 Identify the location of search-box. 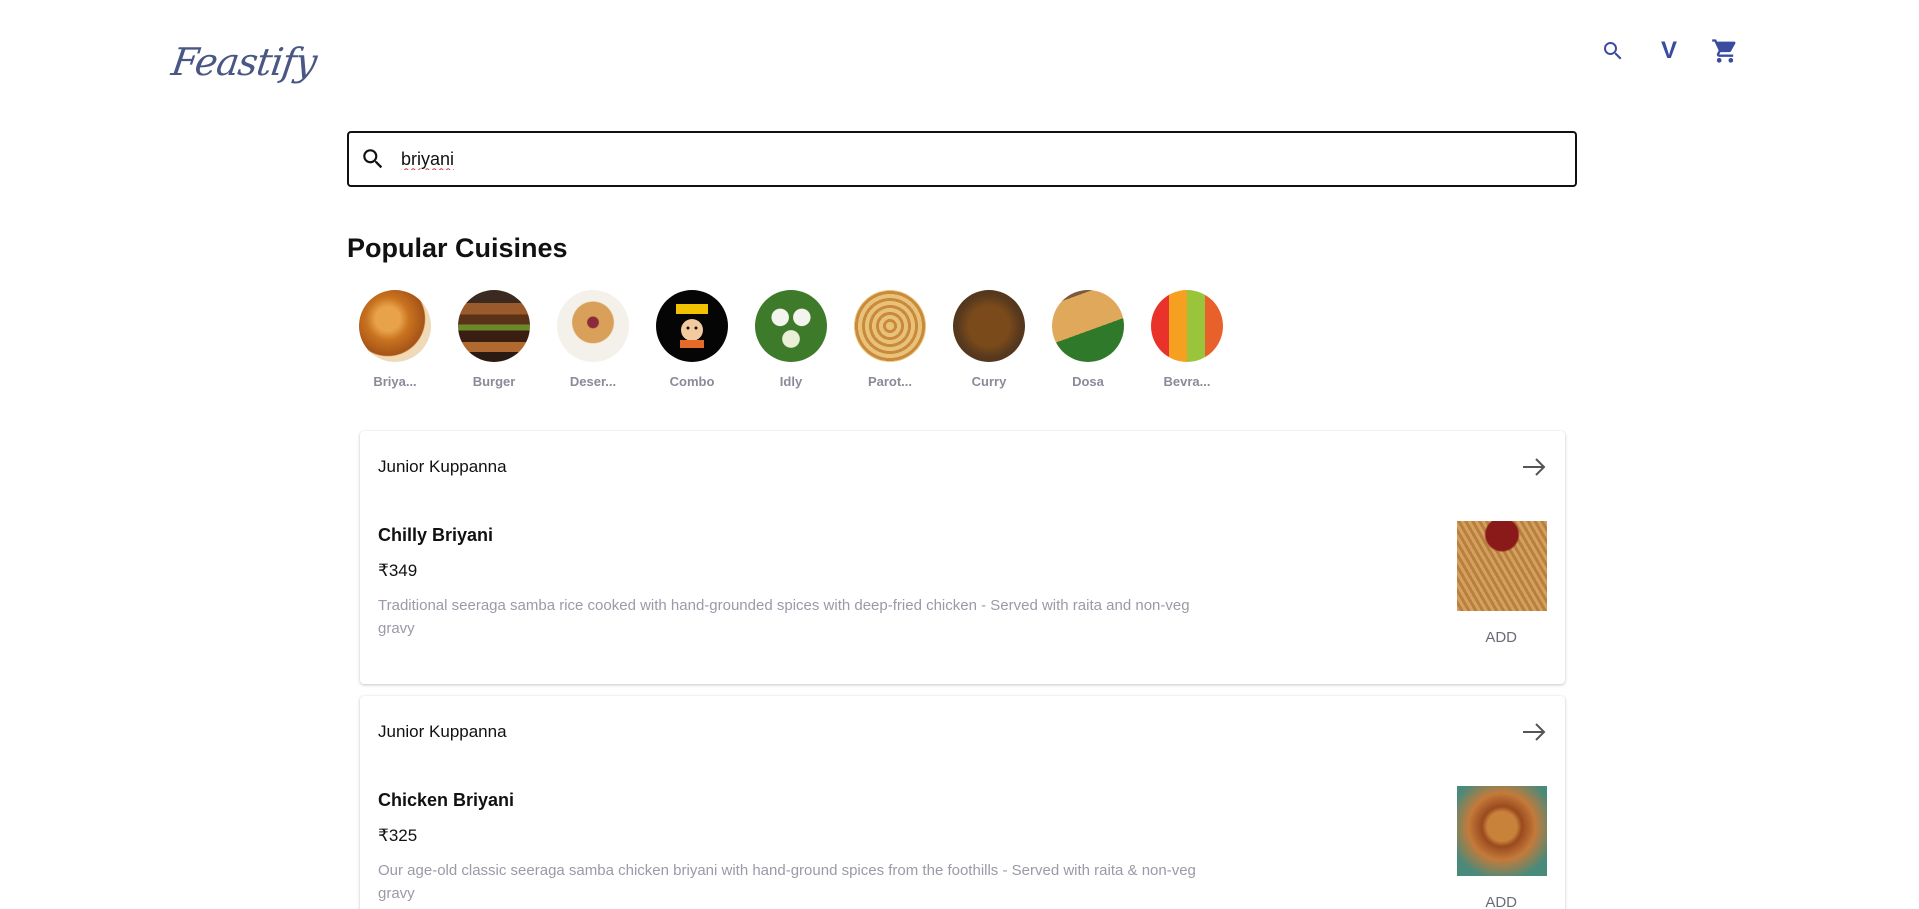
(962, 159).